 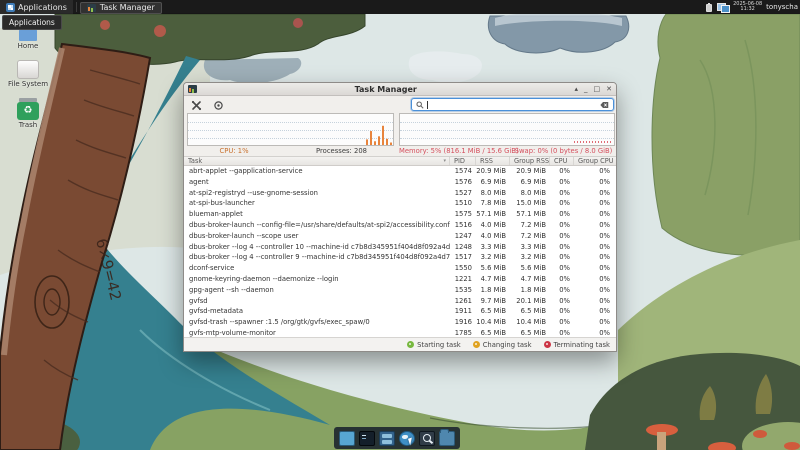 What do you see at coordinates (347, 438) in the screenshot?
I see `window-icon` at bounding box center [347, 438].